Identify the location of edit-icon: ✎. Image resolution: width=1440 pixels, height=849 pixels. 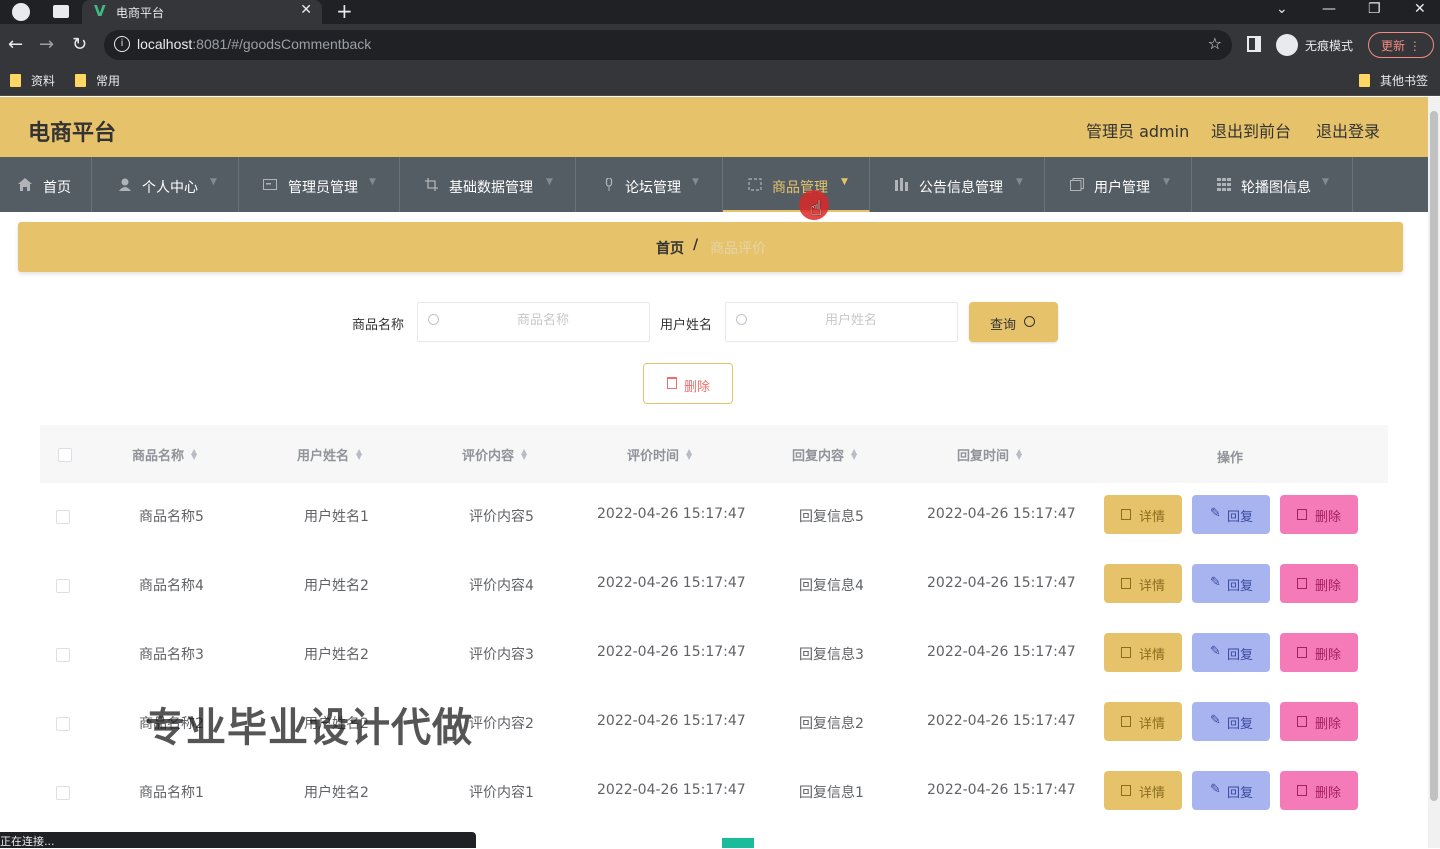
(1215, 720).